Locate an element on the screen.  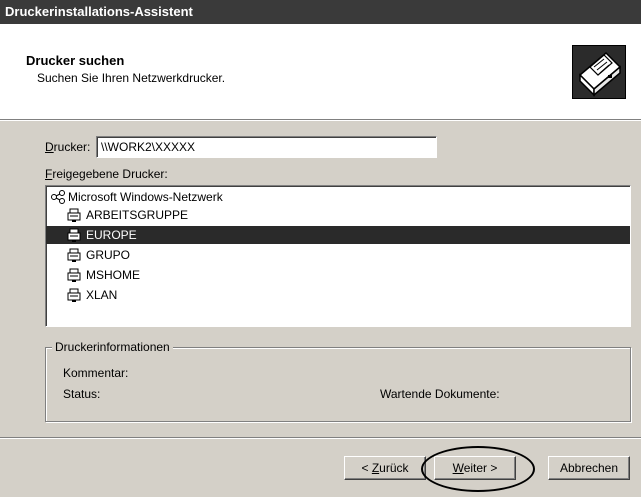
tree-item-xlan: XLAN is located at coordinates (338, 295).